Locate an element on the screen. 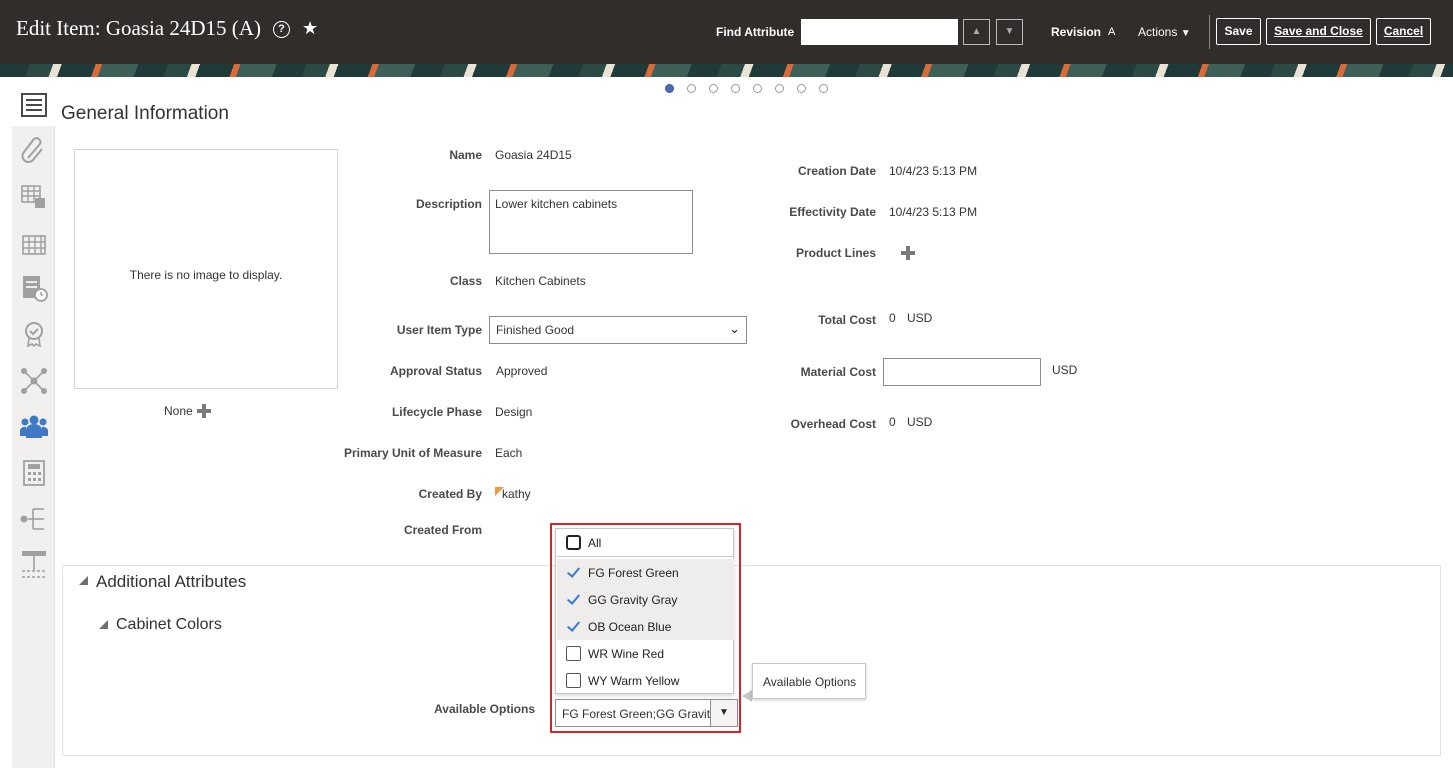  option-item: FG Forest Green is located at coordinates (645, 572).